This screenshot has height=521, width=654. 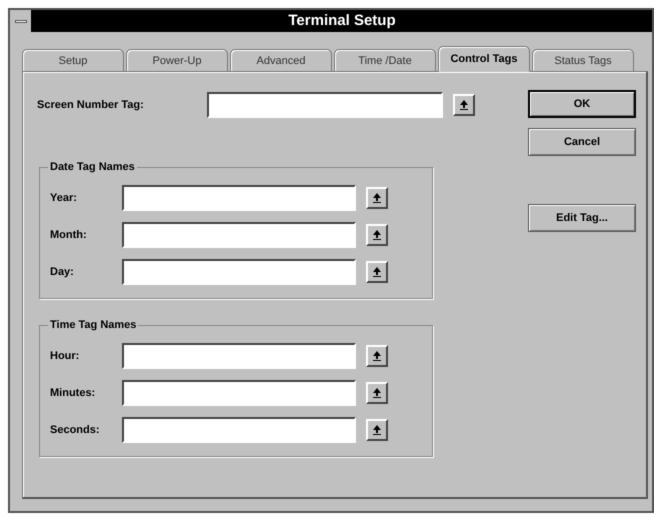 I want to click on field-label: Seconds:, so click(x=75, y=430).